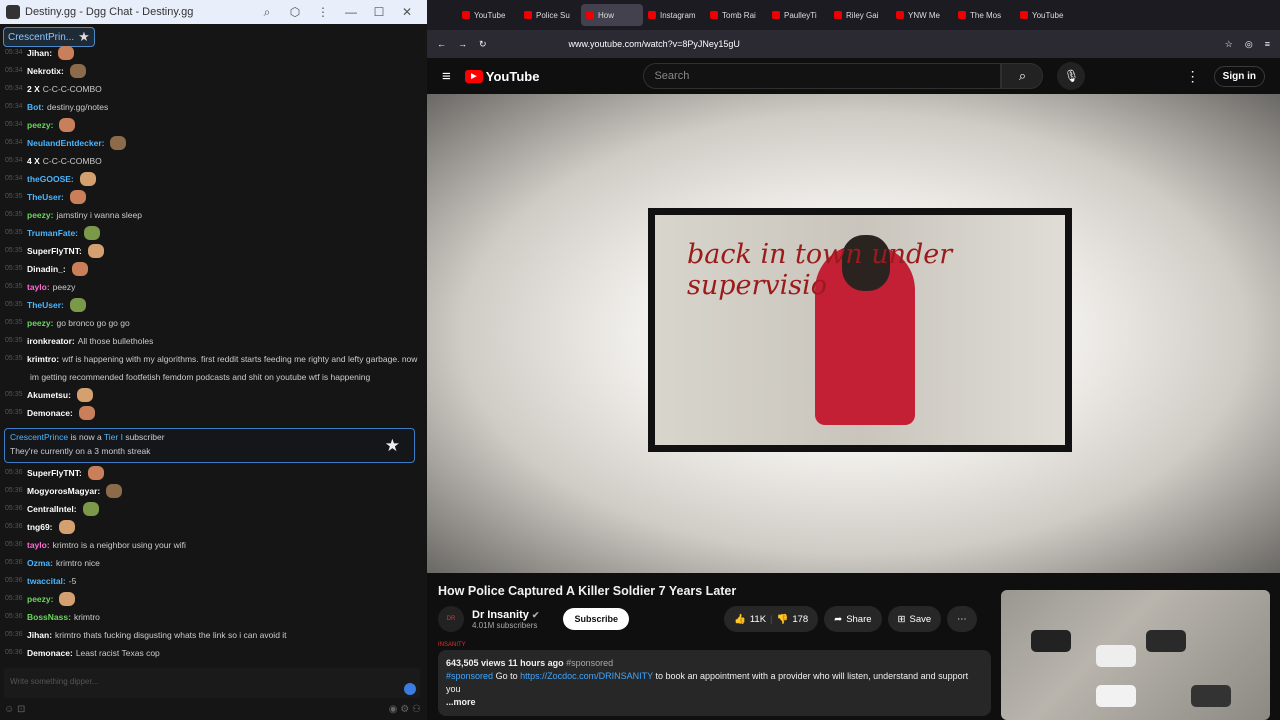  I want to click on minimize-icon: —, so click(351, 12).